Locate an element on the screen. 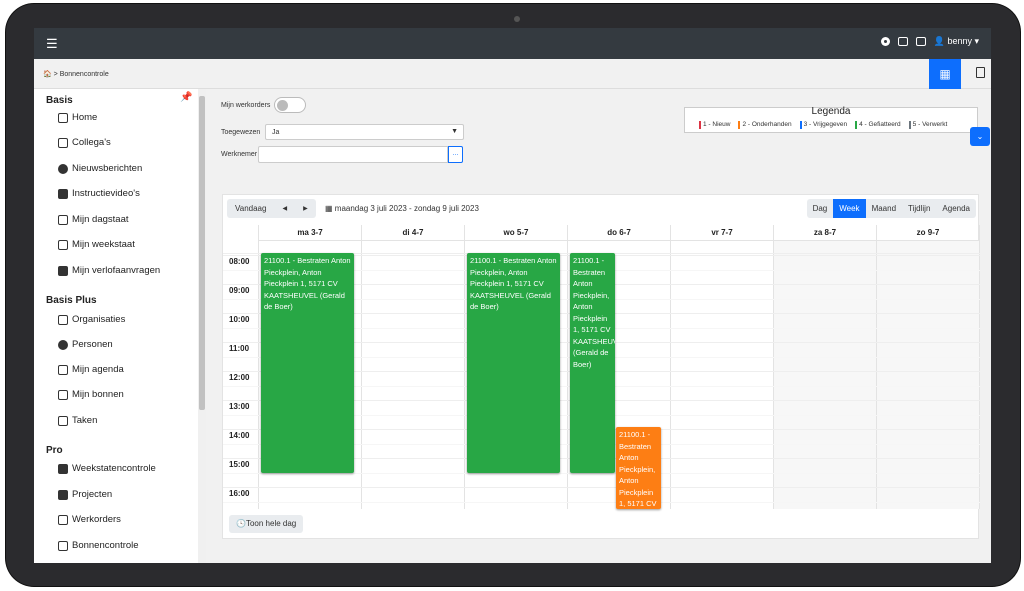 Image resolution: width=1024 pixels, height=591 pixels. boxes-icon is located at coordinates (63, 494).